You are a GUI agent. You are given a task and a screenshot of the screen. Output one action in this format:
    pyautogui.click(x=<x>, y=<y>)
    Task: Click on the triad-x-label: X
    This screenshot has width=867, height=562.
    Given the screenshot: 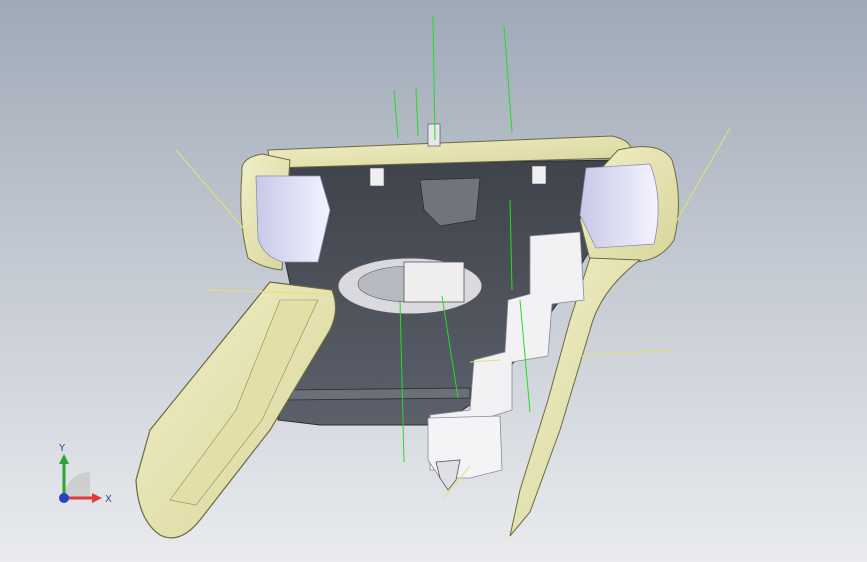 What is the action you would take?
    pyautogui.click(x=108, y=499)
    